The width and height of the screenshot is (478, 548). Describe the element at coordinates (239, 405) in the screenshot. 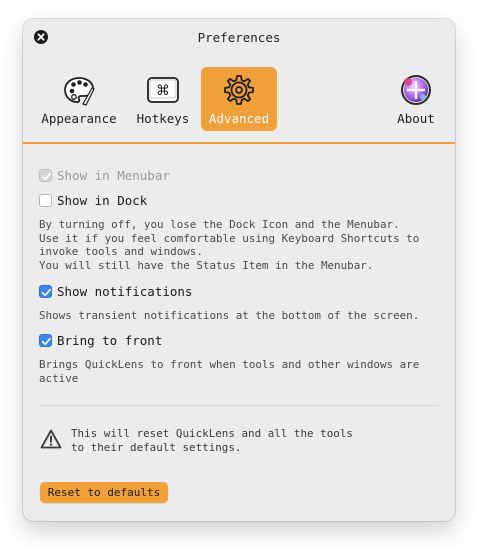

I see `section-divider` at that location.